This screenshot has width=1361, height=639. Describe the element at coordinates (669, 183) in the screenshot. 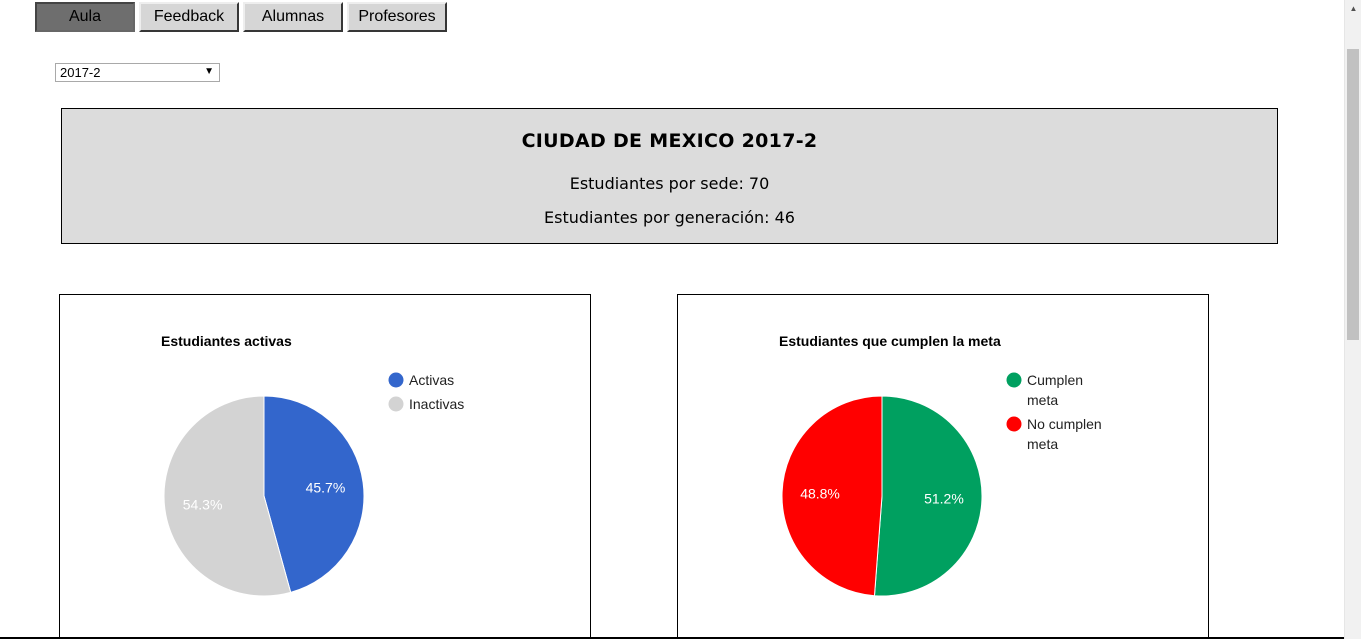

I see `students-by-campus: Estudiantes por sede: 70` at that location.